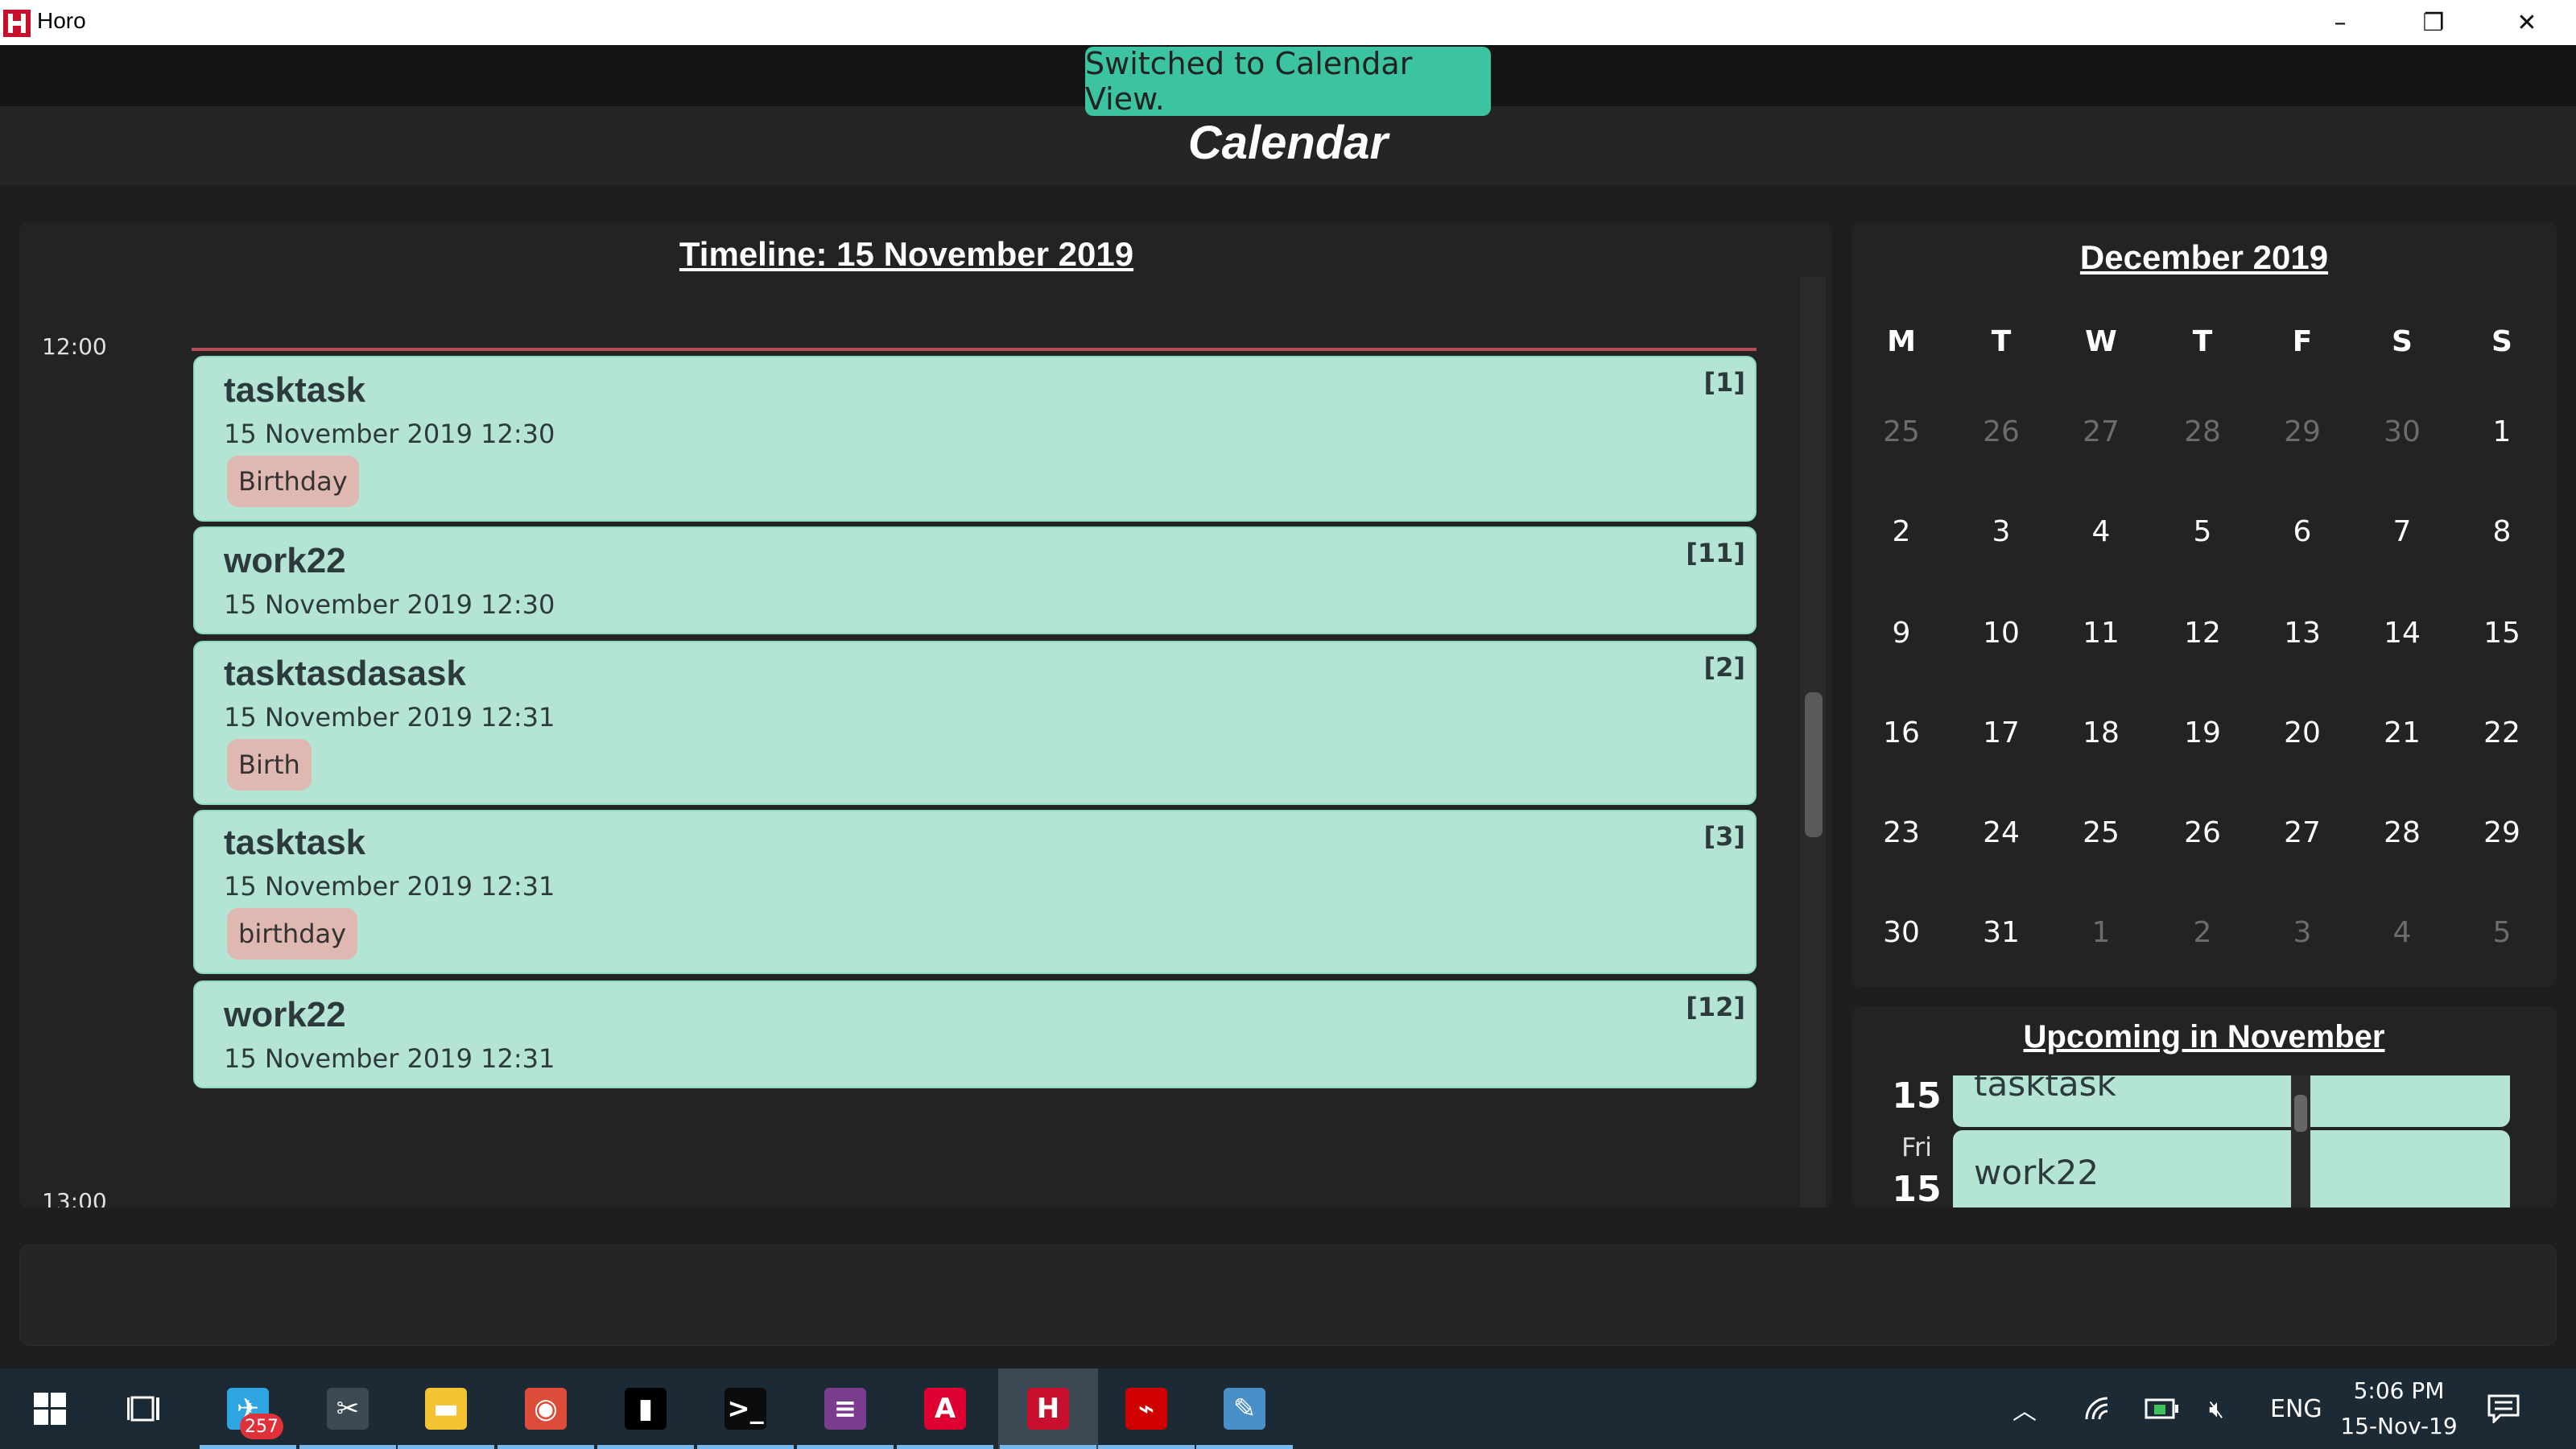 The image size is (2576, 1449). I want to click on close-button: ✕, so click(2527, 22).